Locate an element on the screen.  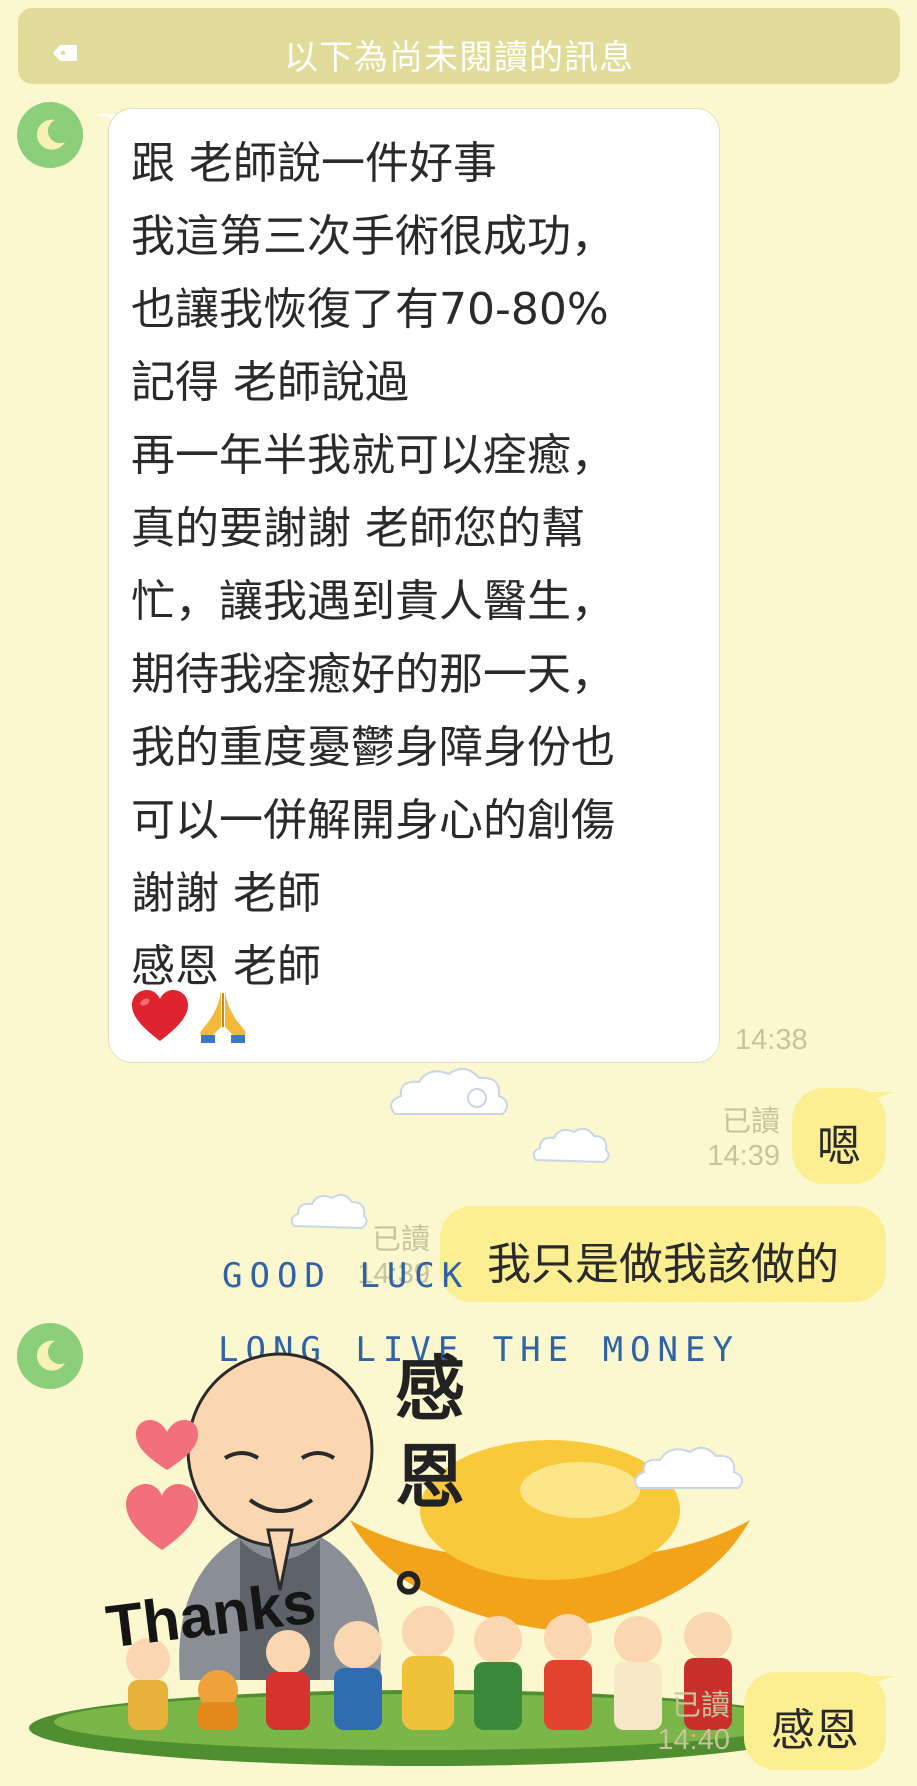
message-line: 跟 老師說一件好事 is located at coordinates (314, 163).